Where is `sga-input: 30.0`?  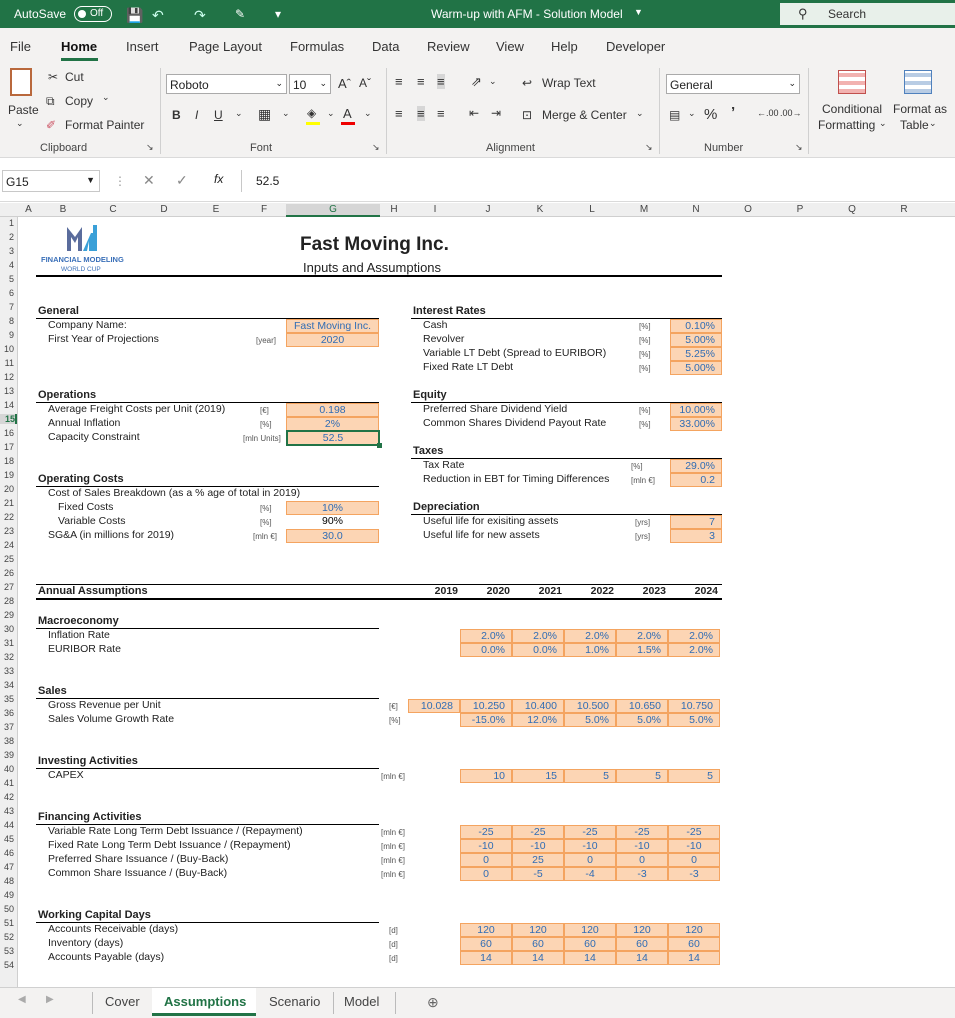
sga-input: 30.0 is located at coordinates (332, 536).